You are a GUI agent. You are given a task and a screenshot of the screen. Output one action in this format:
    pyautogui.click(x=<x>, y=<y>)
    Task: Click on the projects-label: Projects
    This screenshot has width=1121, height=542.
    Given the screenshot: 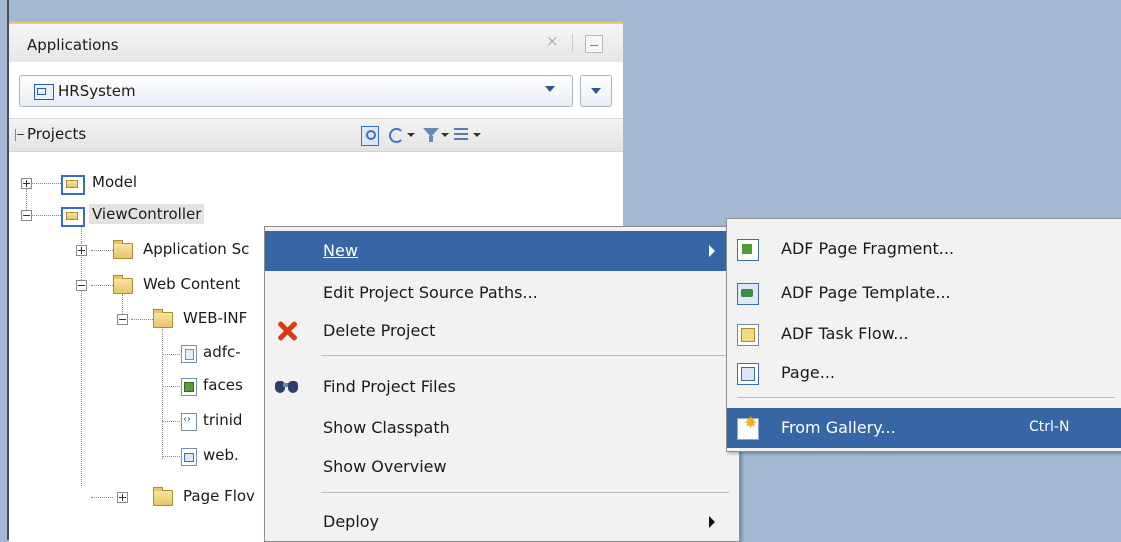 What is the action you would take?
    pyautogui.click(x=57, y=134)
    